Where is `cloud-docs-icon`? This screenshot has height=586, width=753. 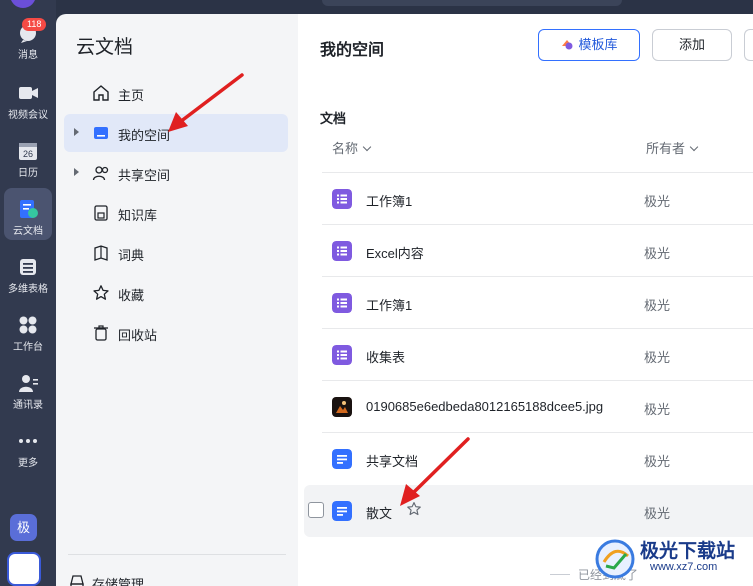 cloud-docs-icon is located at coordinates (29, 209).